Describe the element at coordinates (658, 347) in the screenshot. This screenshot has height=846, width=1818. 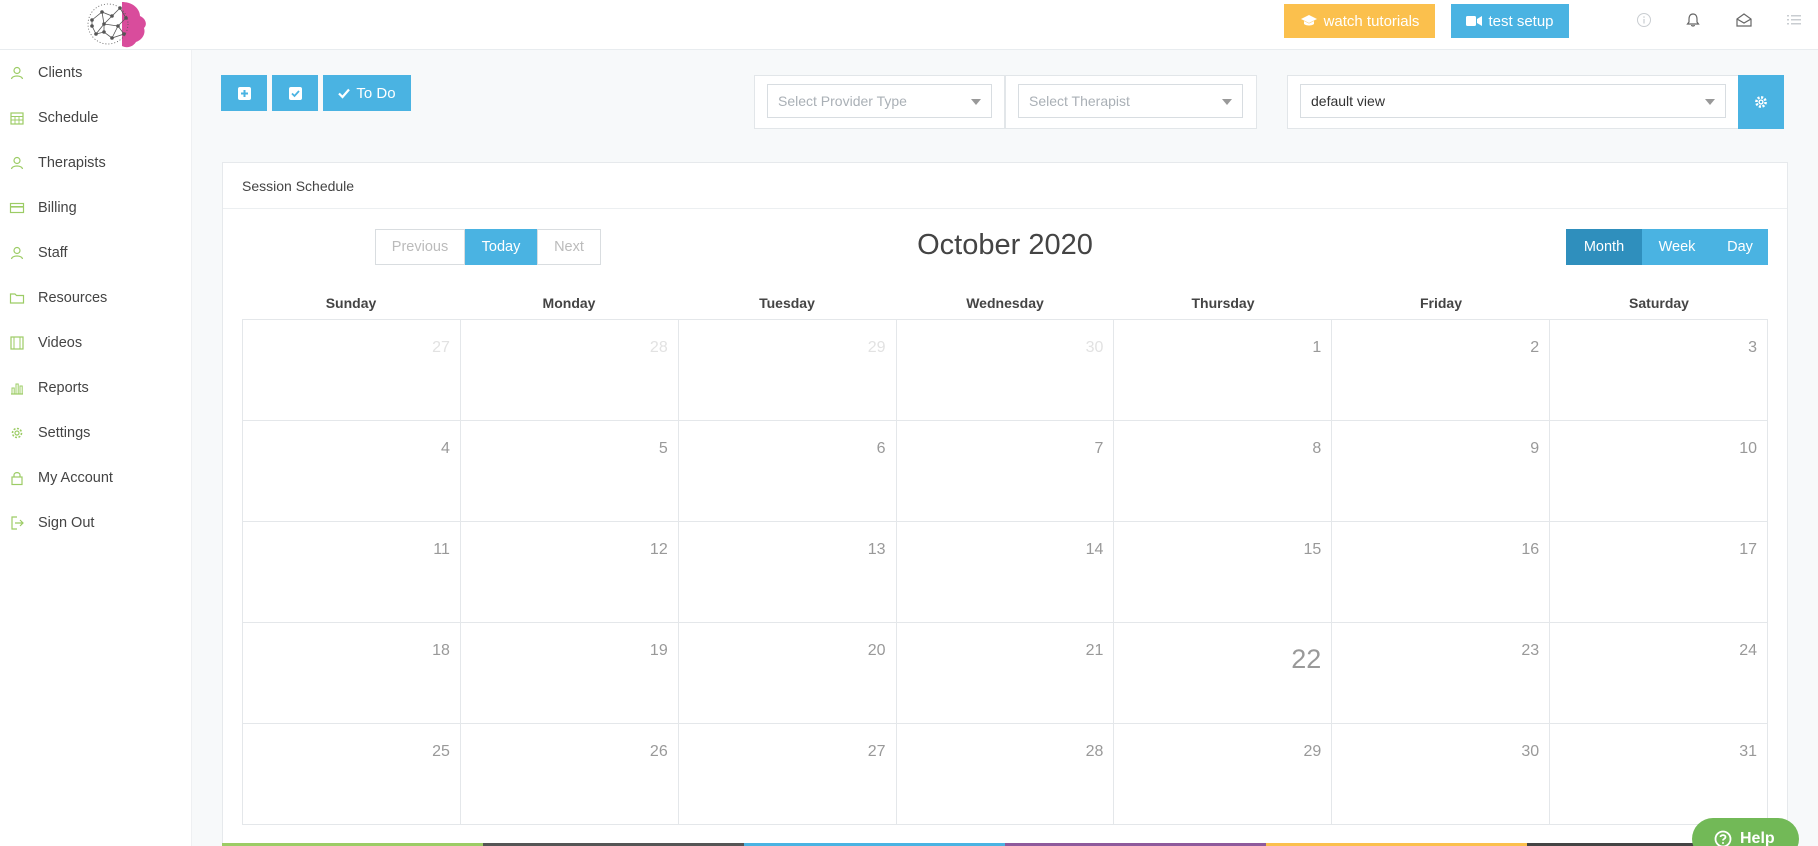
I see `day-number: 28` at that location.